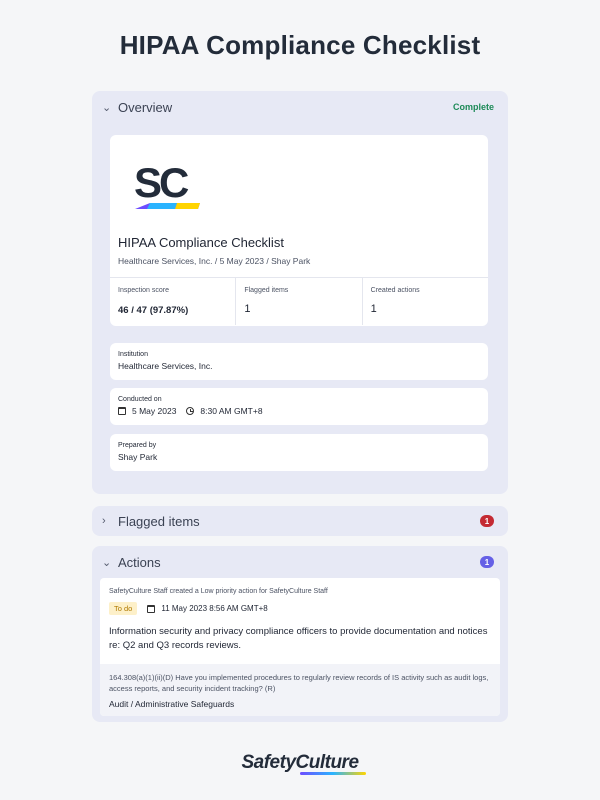 The width and height of the screenshot is (600, 800). What do you see at coordinates (159, 521) in the screenshot?
I see `flagged-label: Flagged items` at bounding box center [159, 521].